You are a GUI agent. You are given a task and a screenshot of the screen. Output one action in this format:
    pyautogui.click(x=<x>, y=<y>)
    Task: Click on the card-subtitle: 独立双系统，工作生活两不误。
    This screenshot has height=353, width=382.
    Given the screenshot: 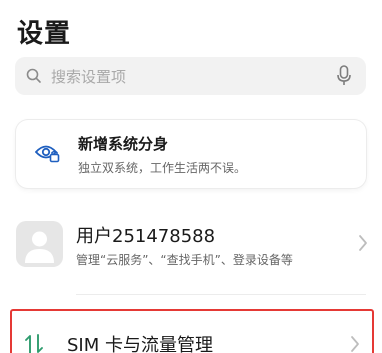 What is the action you would take?
    pyautogui.click(x=162, y=168)
    